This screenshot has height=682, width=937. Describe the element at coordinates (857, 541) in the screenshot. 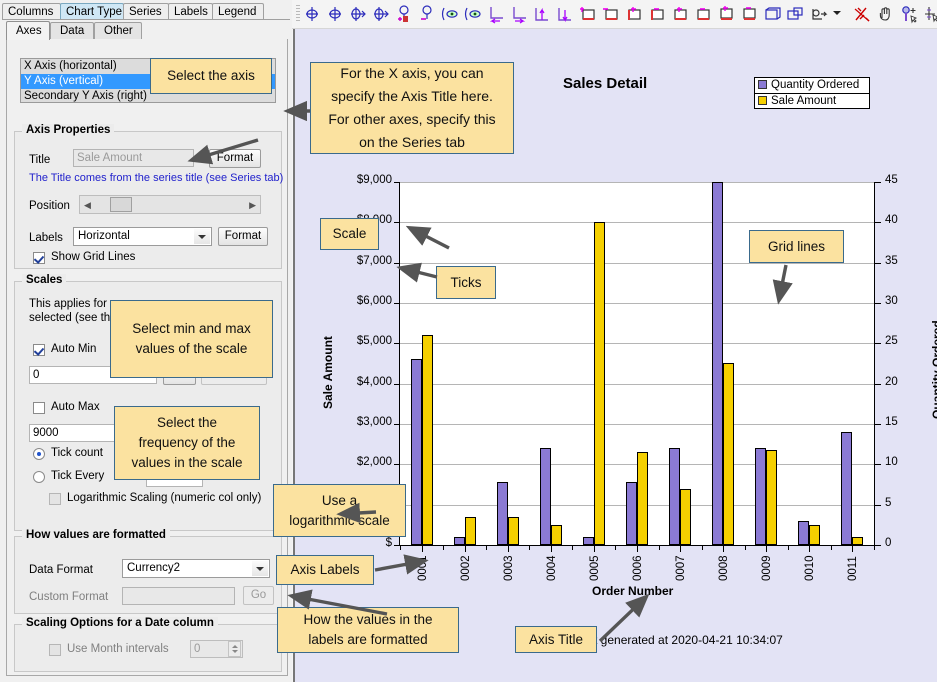

I see `bar-0011-sale` at that location.